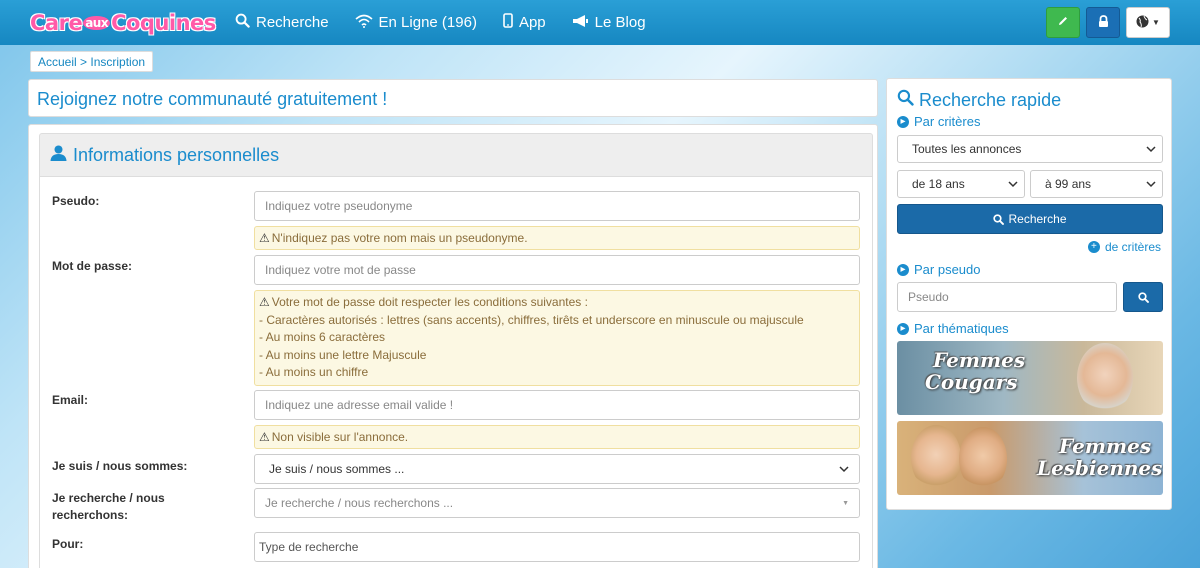 The width and height of the screenshot is (1200, 568). I want to click on password-rule: - Au moins un chiffre, so click(314, 372).